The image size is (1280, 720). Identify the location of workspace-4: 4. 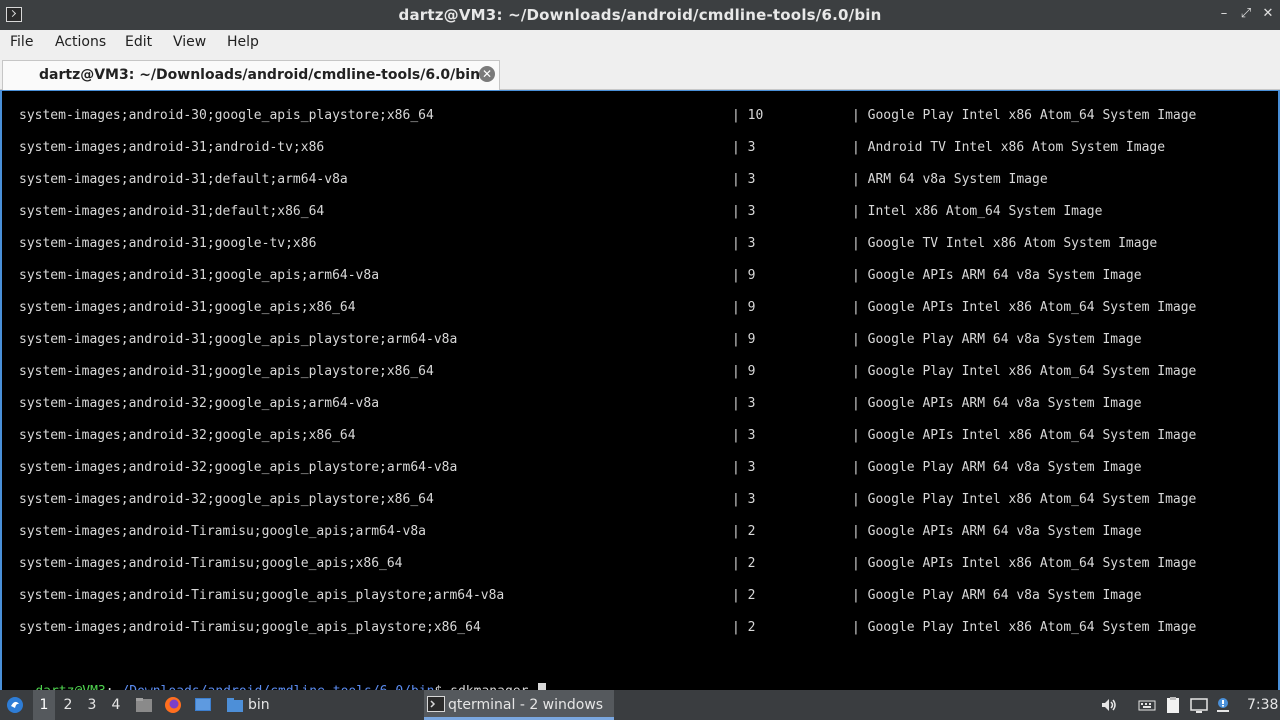
(116, 705).